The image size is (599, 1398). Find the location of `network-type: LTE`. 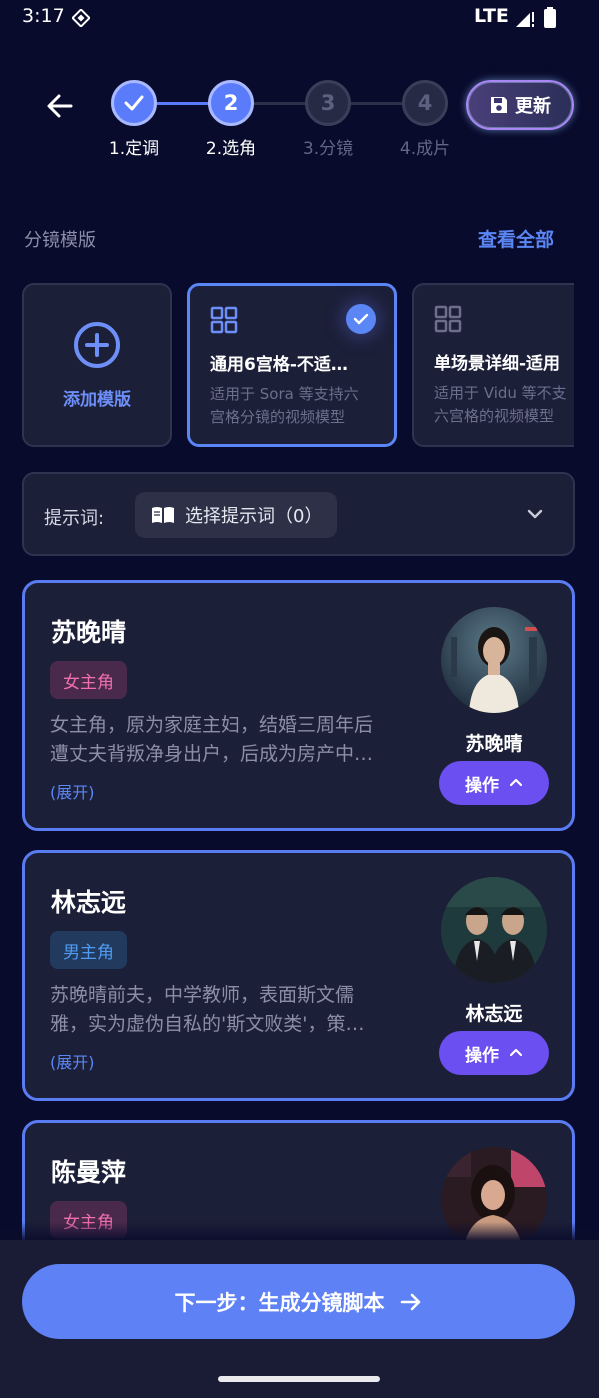

network-type: LTE is located at coordinates (491, 16).